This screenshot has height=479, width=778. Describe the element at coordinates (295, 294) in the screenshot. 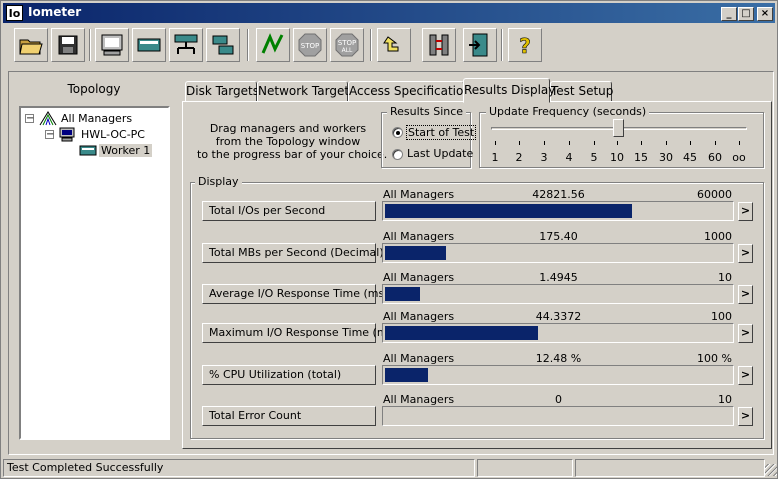

I see `metric-select-button: Average I/O Response Time (ms)` at that location.